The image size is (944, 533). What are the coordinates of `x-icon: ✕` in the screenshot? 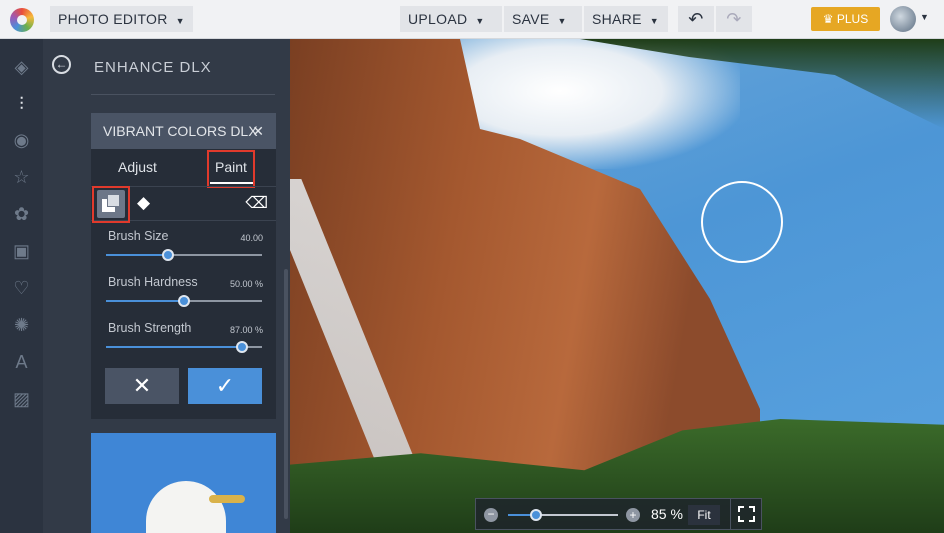 It's located at (142, 385).